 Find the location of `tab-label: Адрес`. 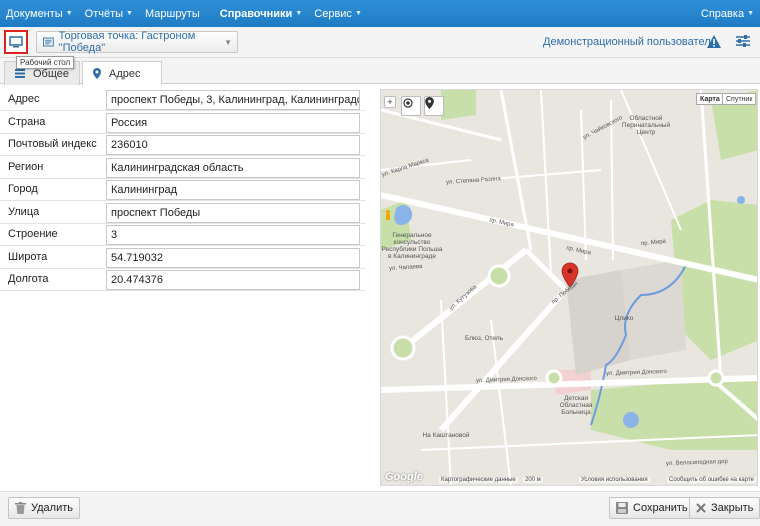

tab-label: Адрес is located at coordinates (125, 73).